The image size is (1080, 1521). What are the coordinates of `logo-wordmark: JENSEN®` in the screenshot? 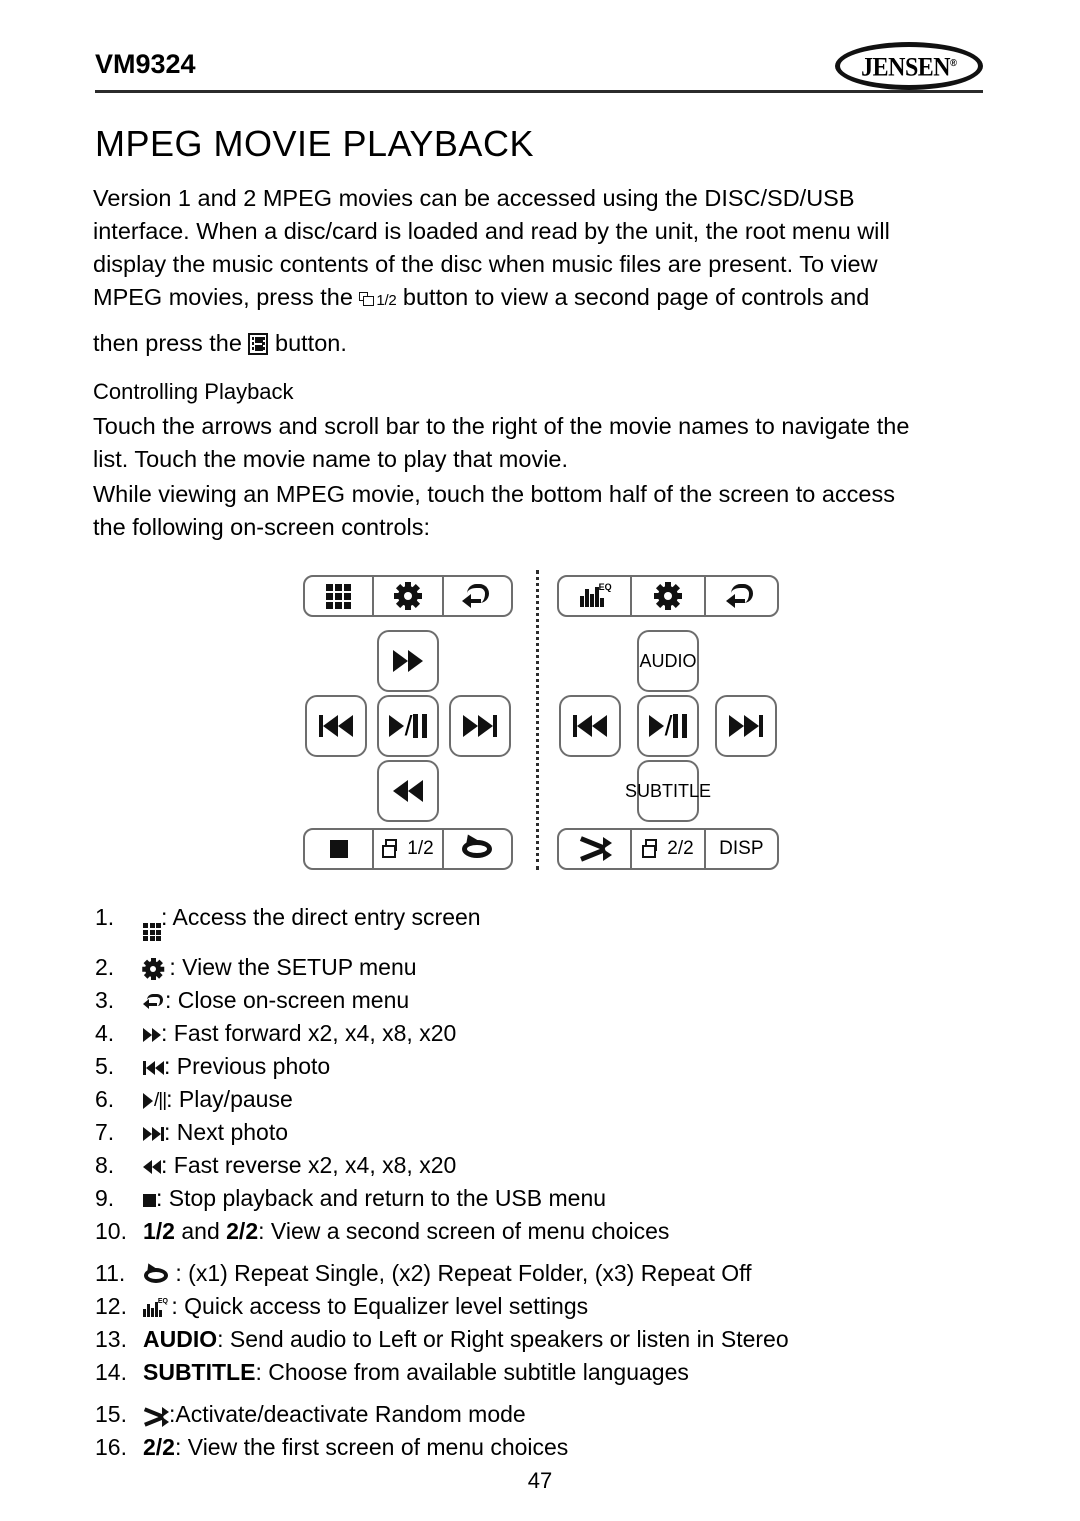 It's located at (909, 67).